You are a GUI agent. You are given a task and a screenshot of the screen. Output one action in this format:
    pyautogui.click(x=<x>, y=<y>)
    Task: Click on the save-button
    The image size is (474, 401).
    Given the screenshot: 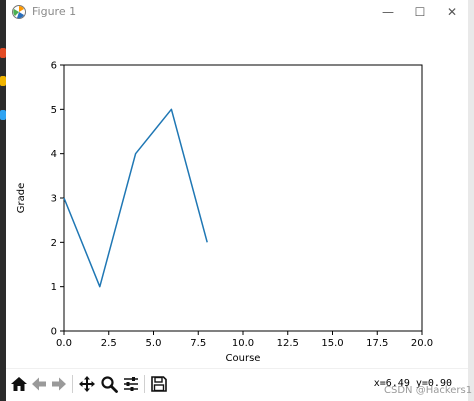 What is the action you would take?
    pyautogui.click(x=159, y=384)
    